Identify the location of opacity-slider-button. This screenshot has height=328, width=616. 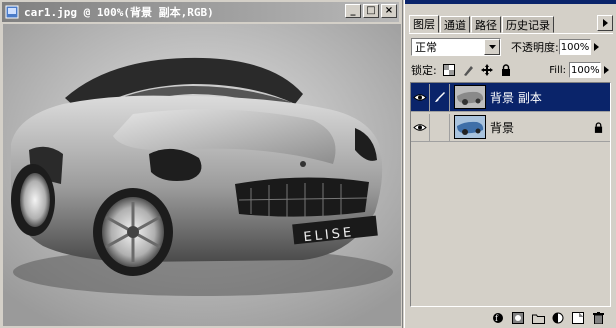
(596, 47).